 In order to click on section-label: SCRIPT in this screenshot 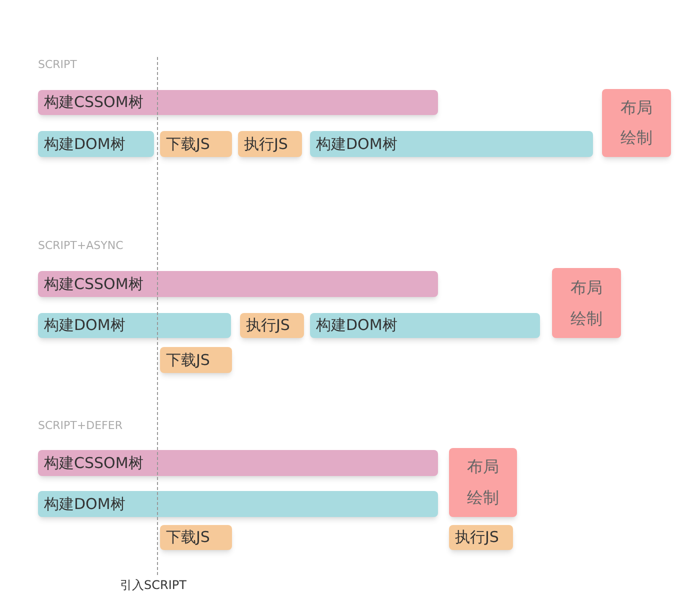, I will do `click(57, 65)`.